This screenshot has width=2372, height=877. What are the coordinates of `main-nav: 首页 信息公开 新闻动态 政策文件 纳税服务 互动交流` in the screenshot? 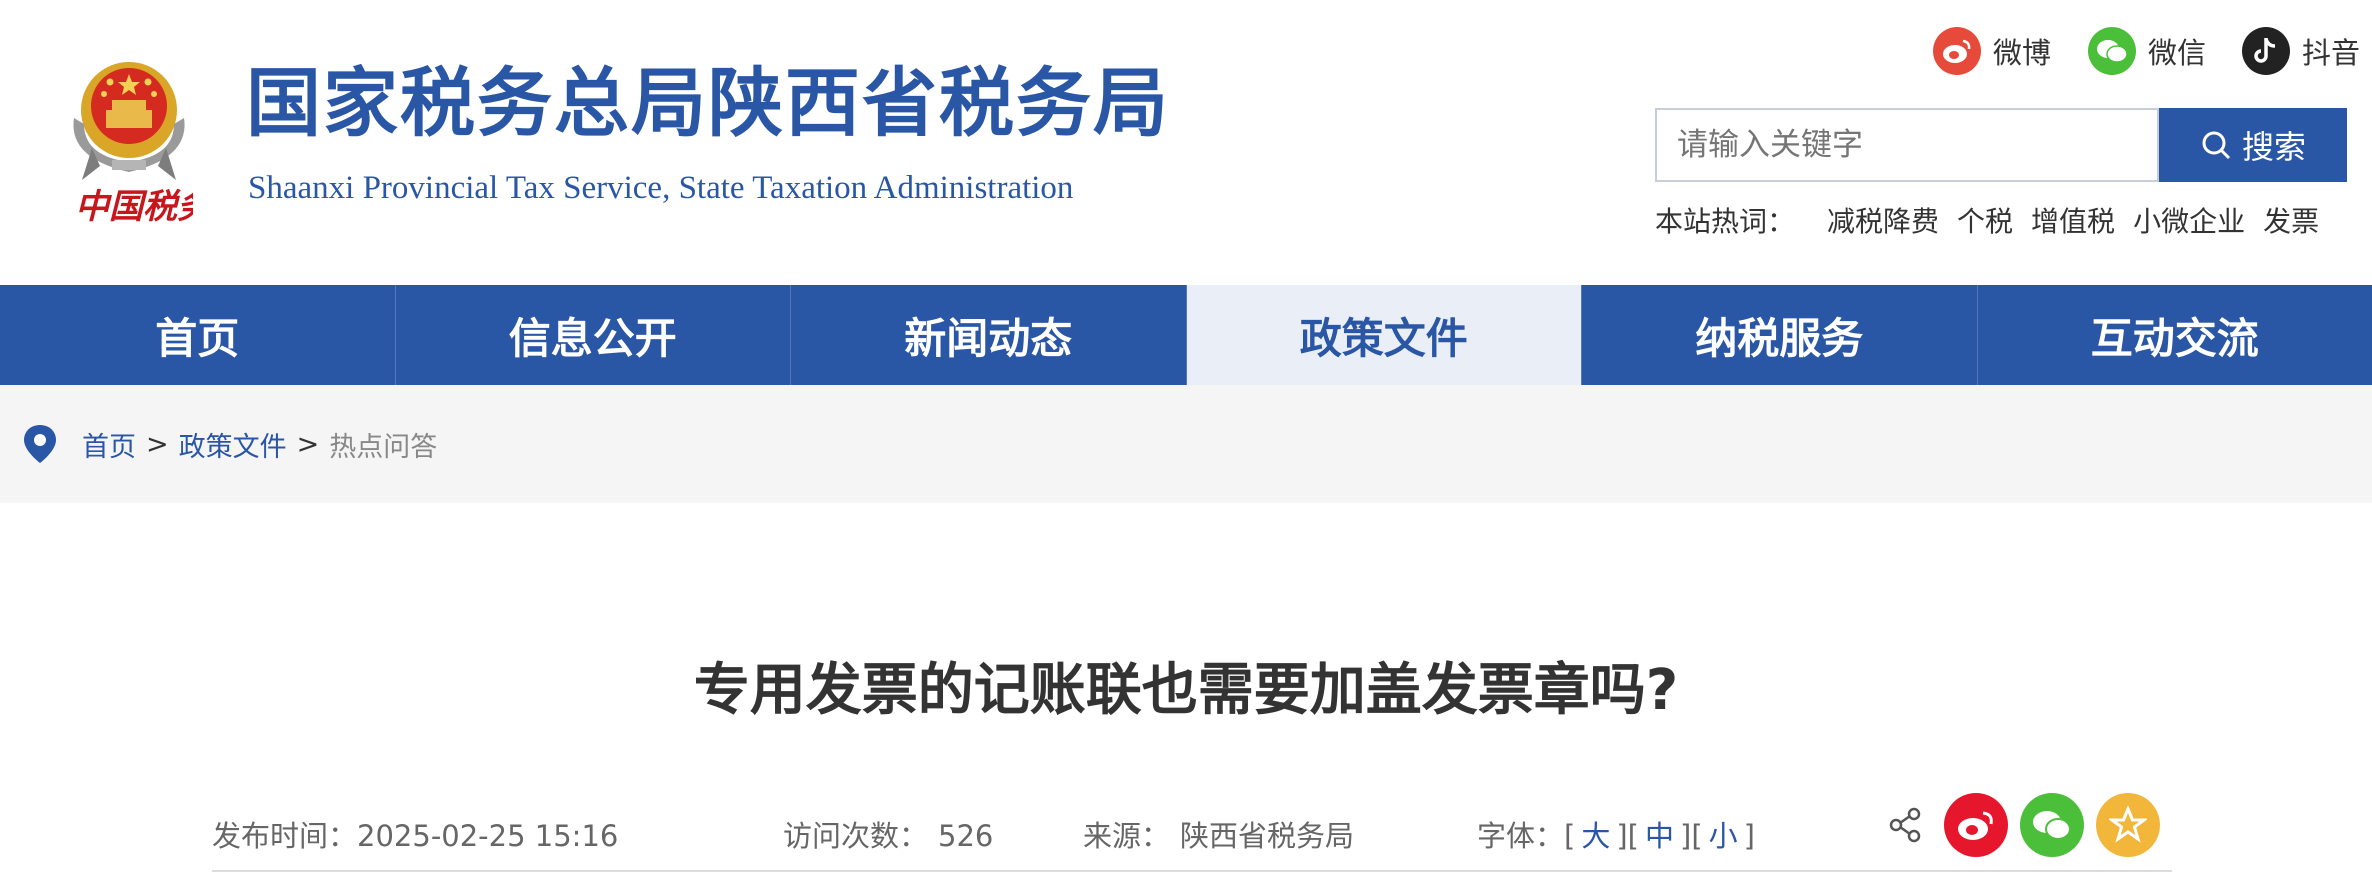 It's located at (1186, 335).